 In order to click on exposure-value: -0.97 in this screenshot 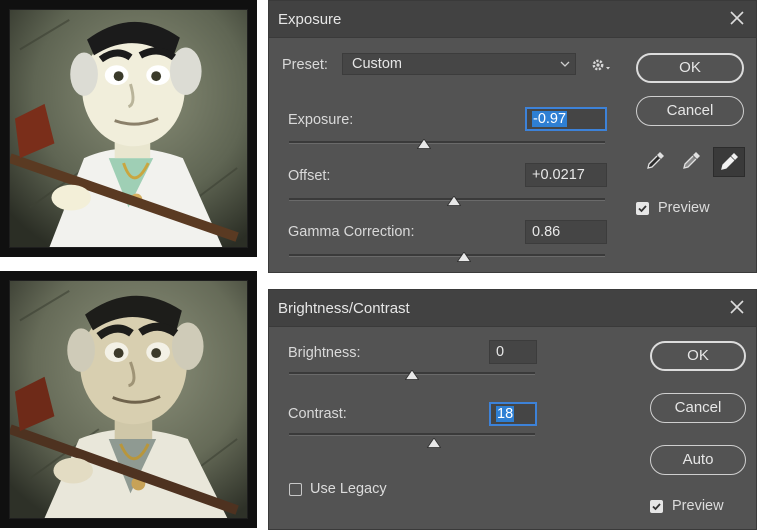, I will do `click(550, 119)`.